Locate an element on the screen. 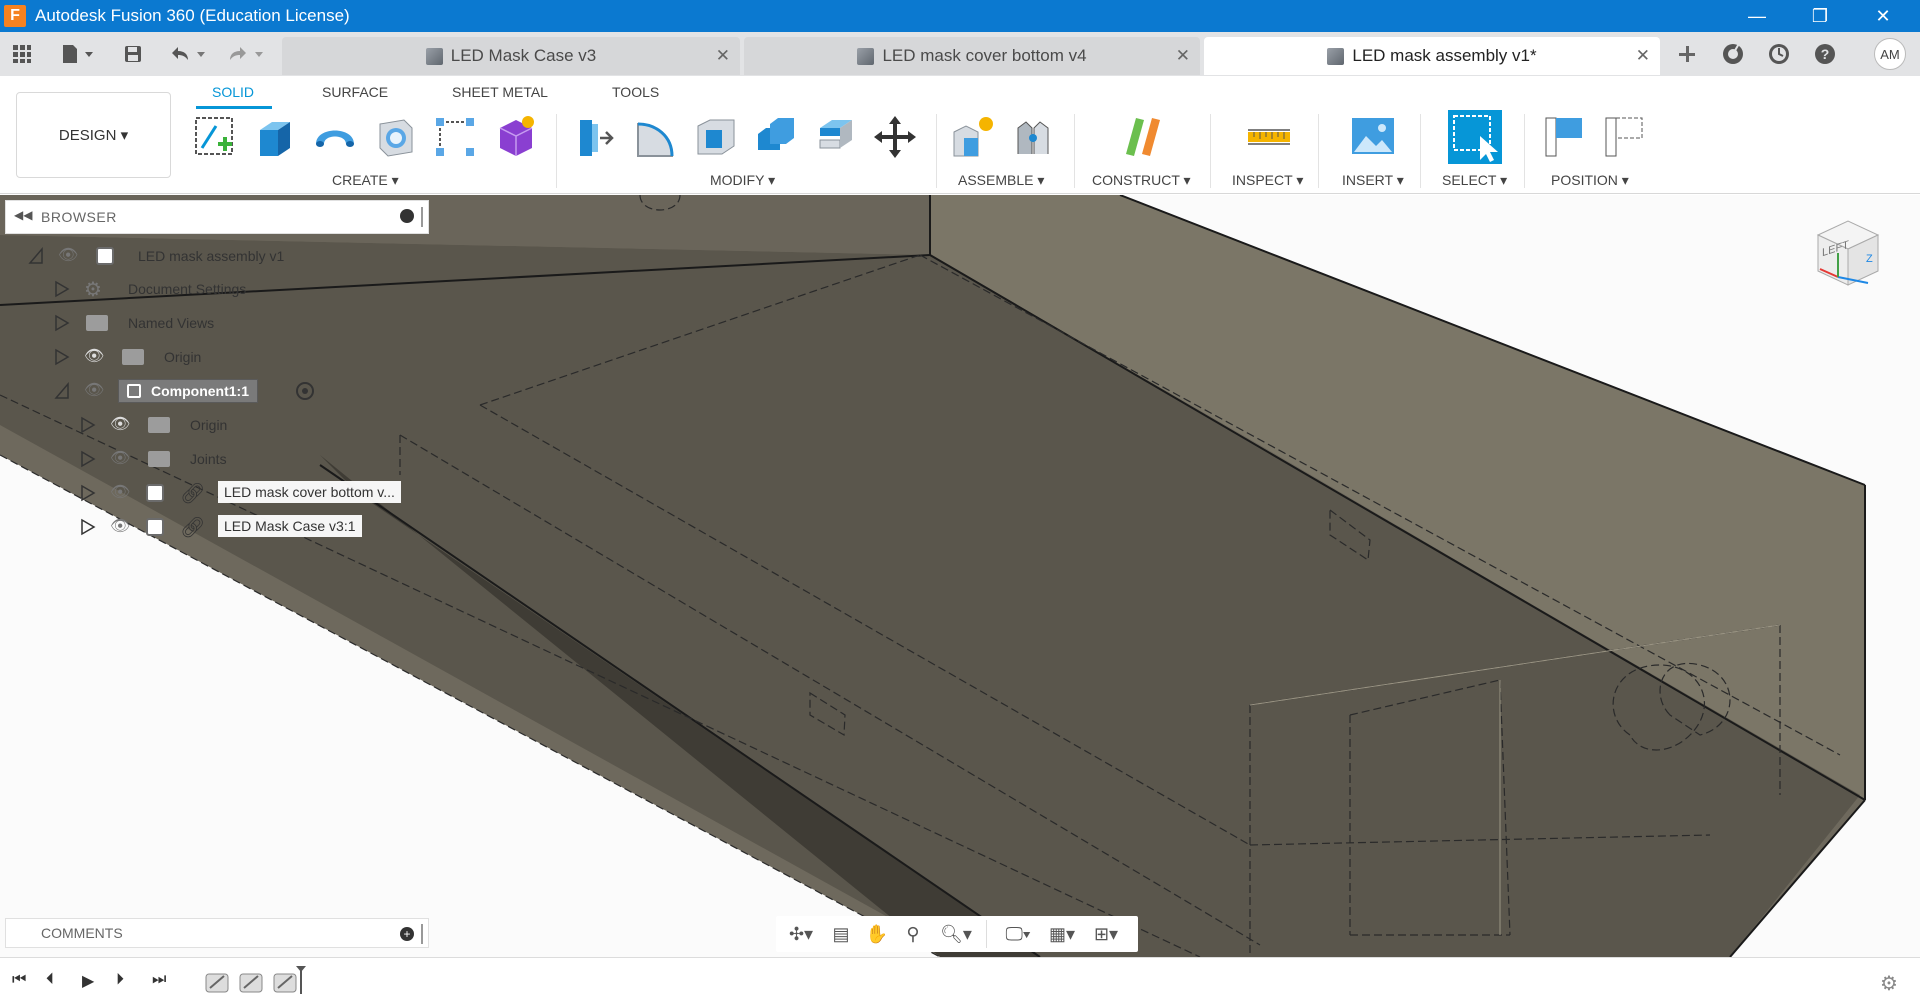 Image resolution: width=1920 pixels, height=999 pixels. tab-tools: TOOLS is located at coordinates (635, 92).